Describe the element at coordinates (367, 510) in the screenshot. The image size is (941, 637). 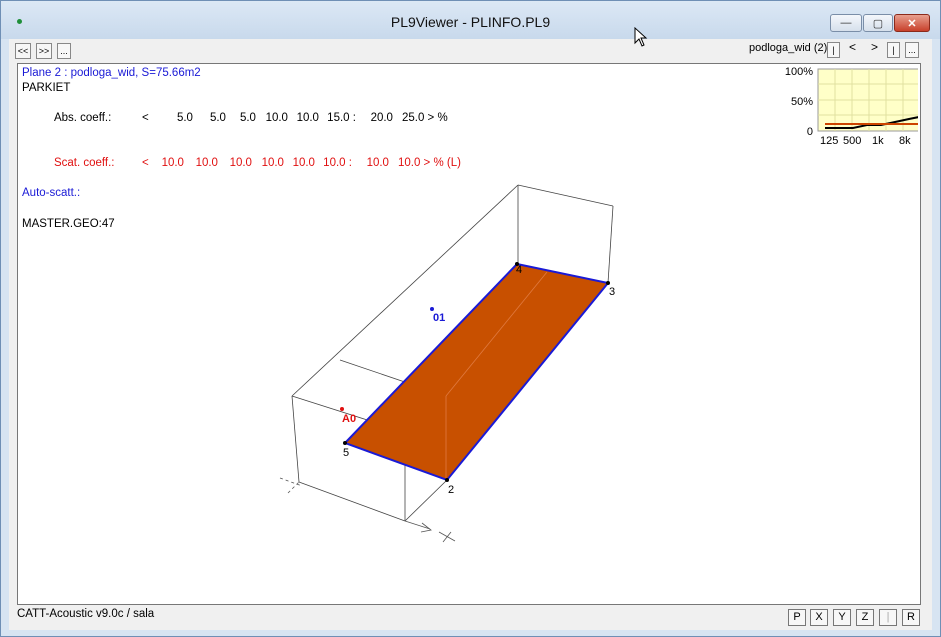
I see `axis-indicator` at that location.